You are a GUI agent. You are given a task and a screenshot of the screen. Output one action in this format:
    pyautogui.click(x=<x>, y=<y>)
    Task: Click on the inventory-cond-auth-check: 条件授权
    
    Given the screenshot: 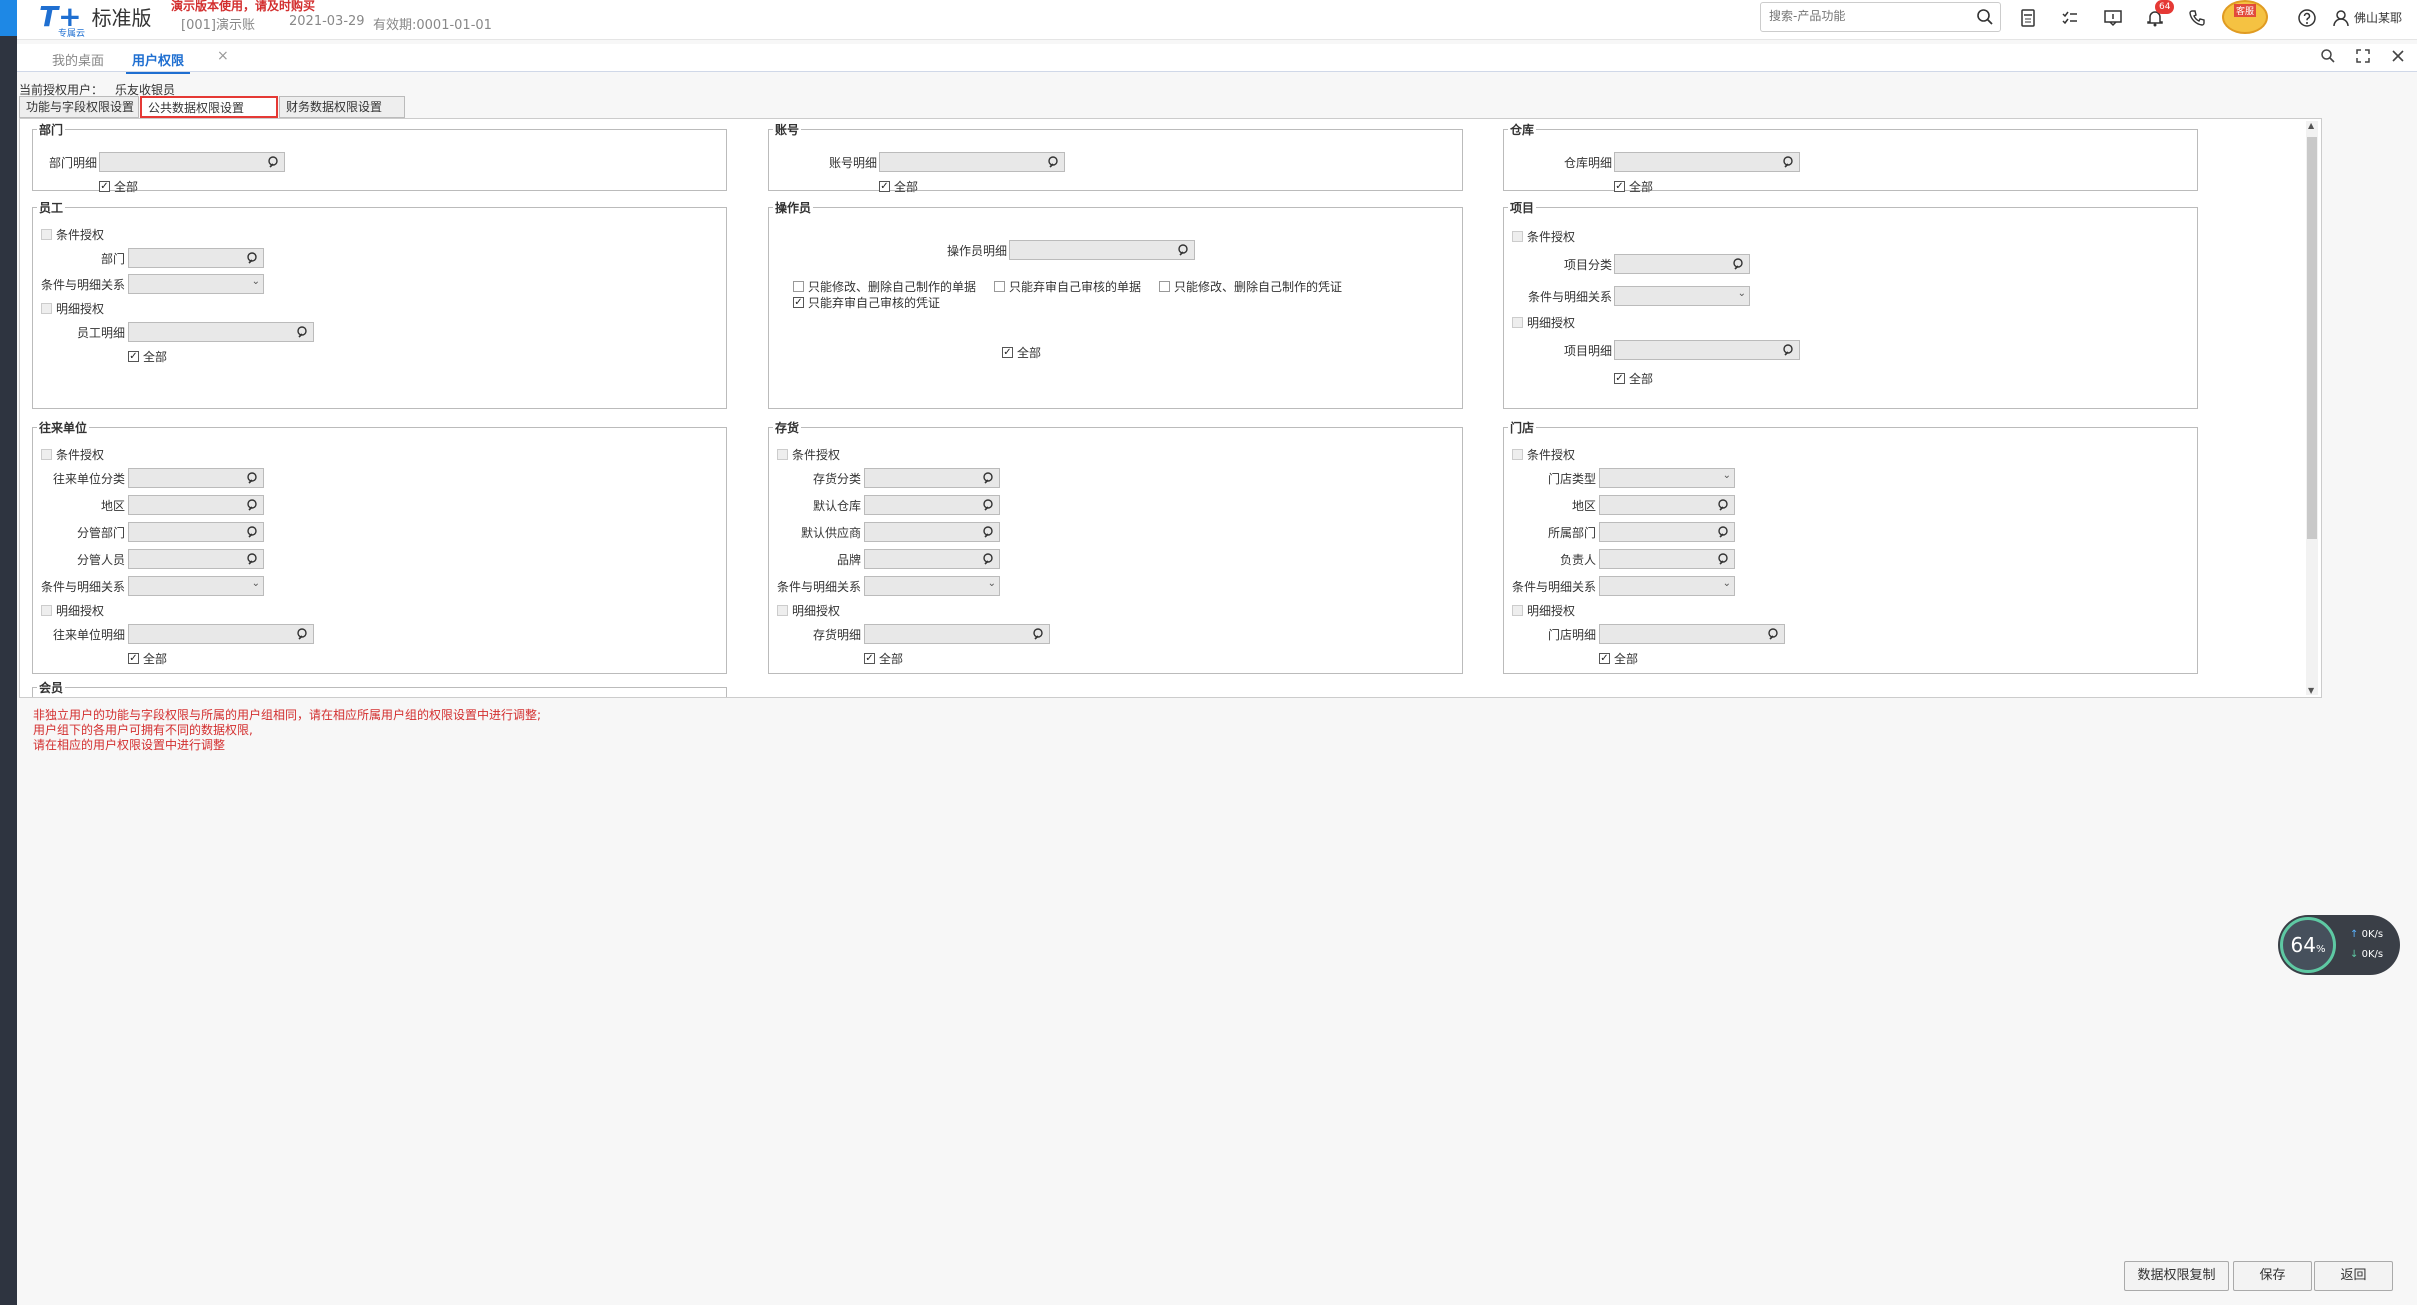 What is the action you would take?
    pyautogui.click(x=808, y=454)
    